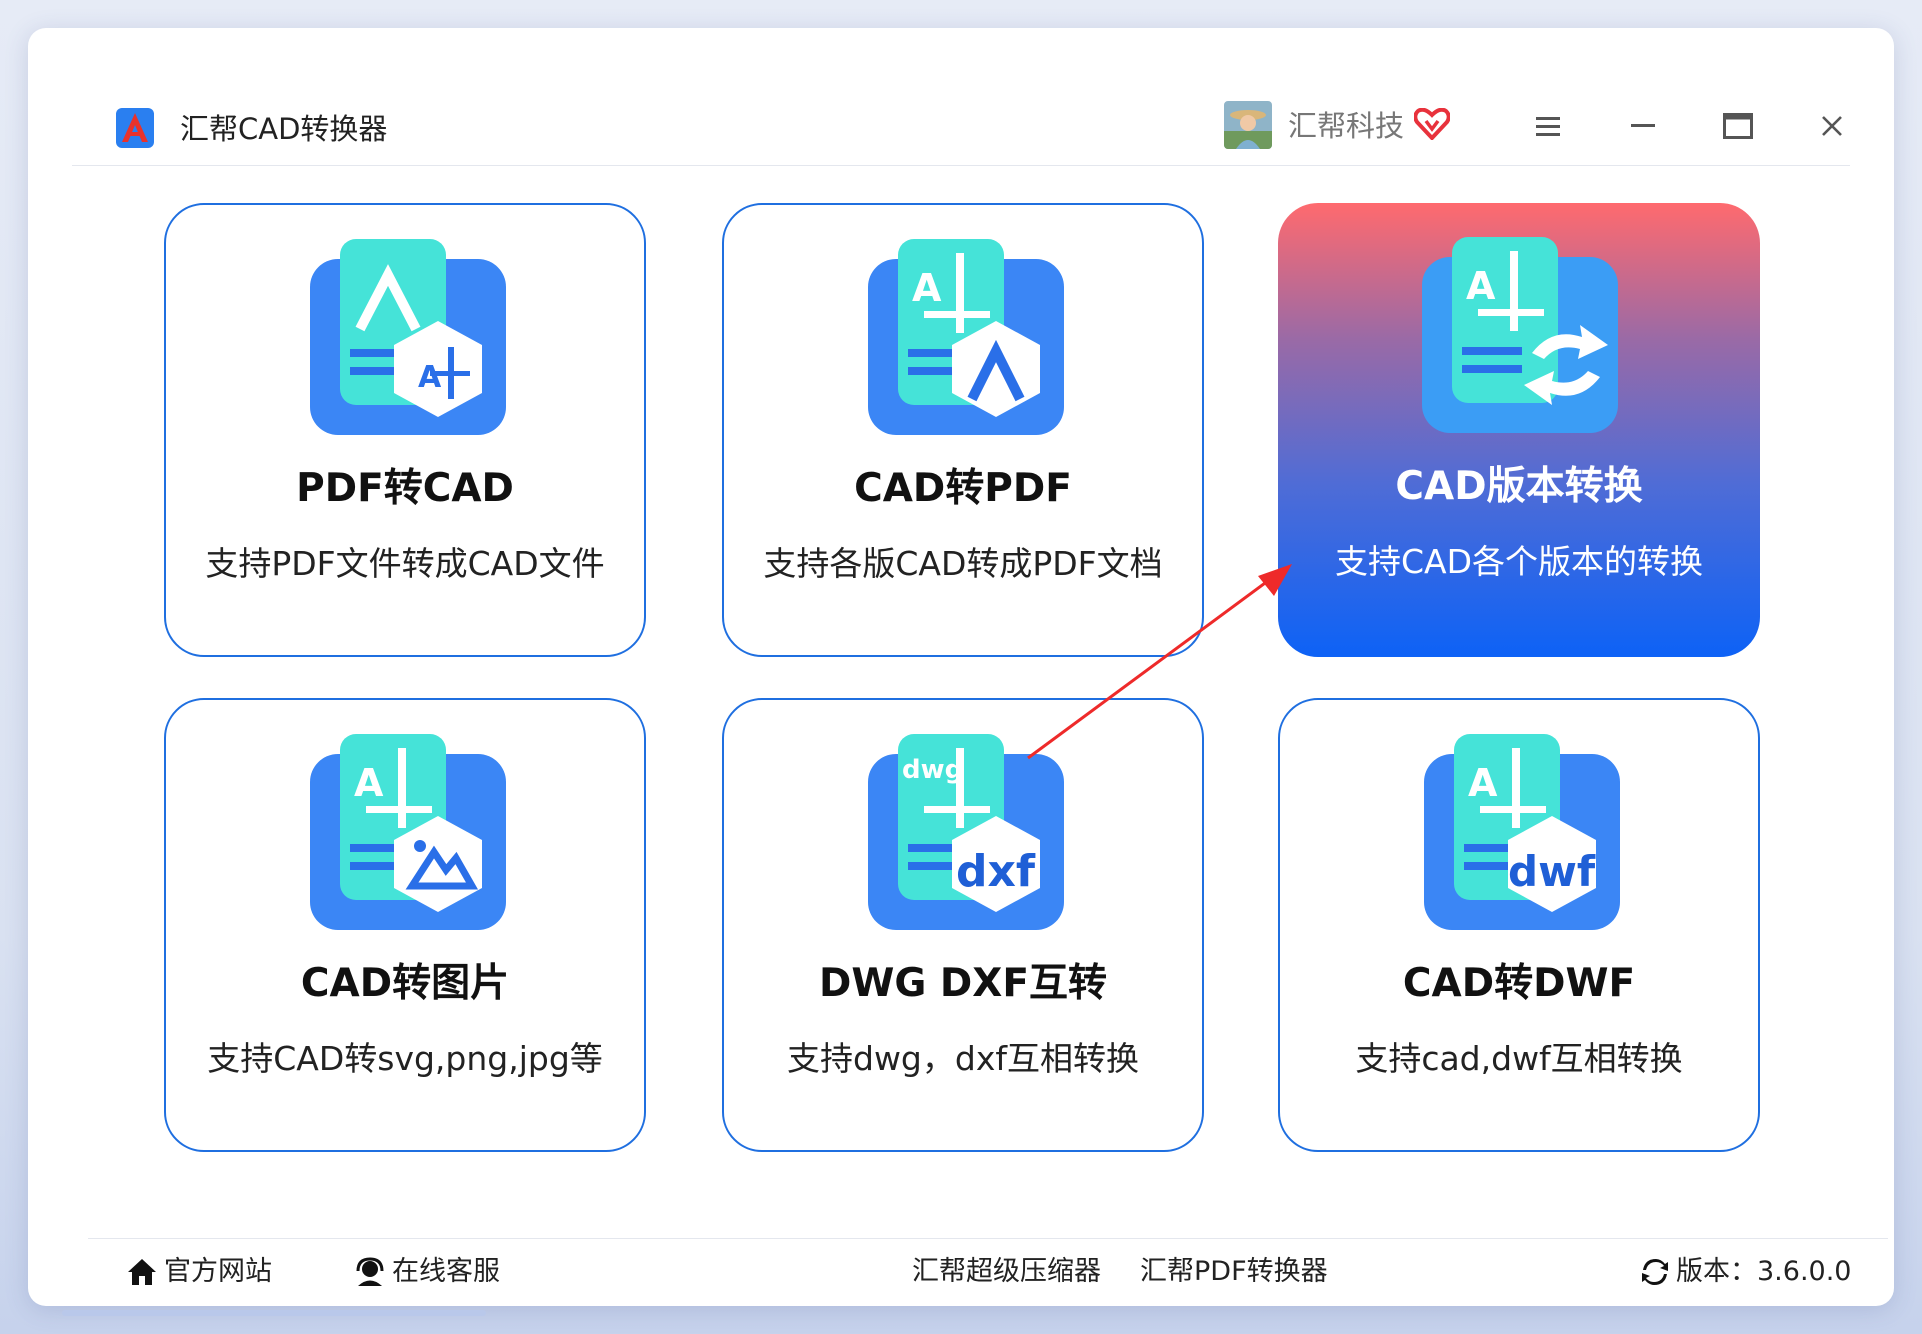 The image size is (1922, 1334). I want to click on cad-to-image-icon: A, so click(408, 832).